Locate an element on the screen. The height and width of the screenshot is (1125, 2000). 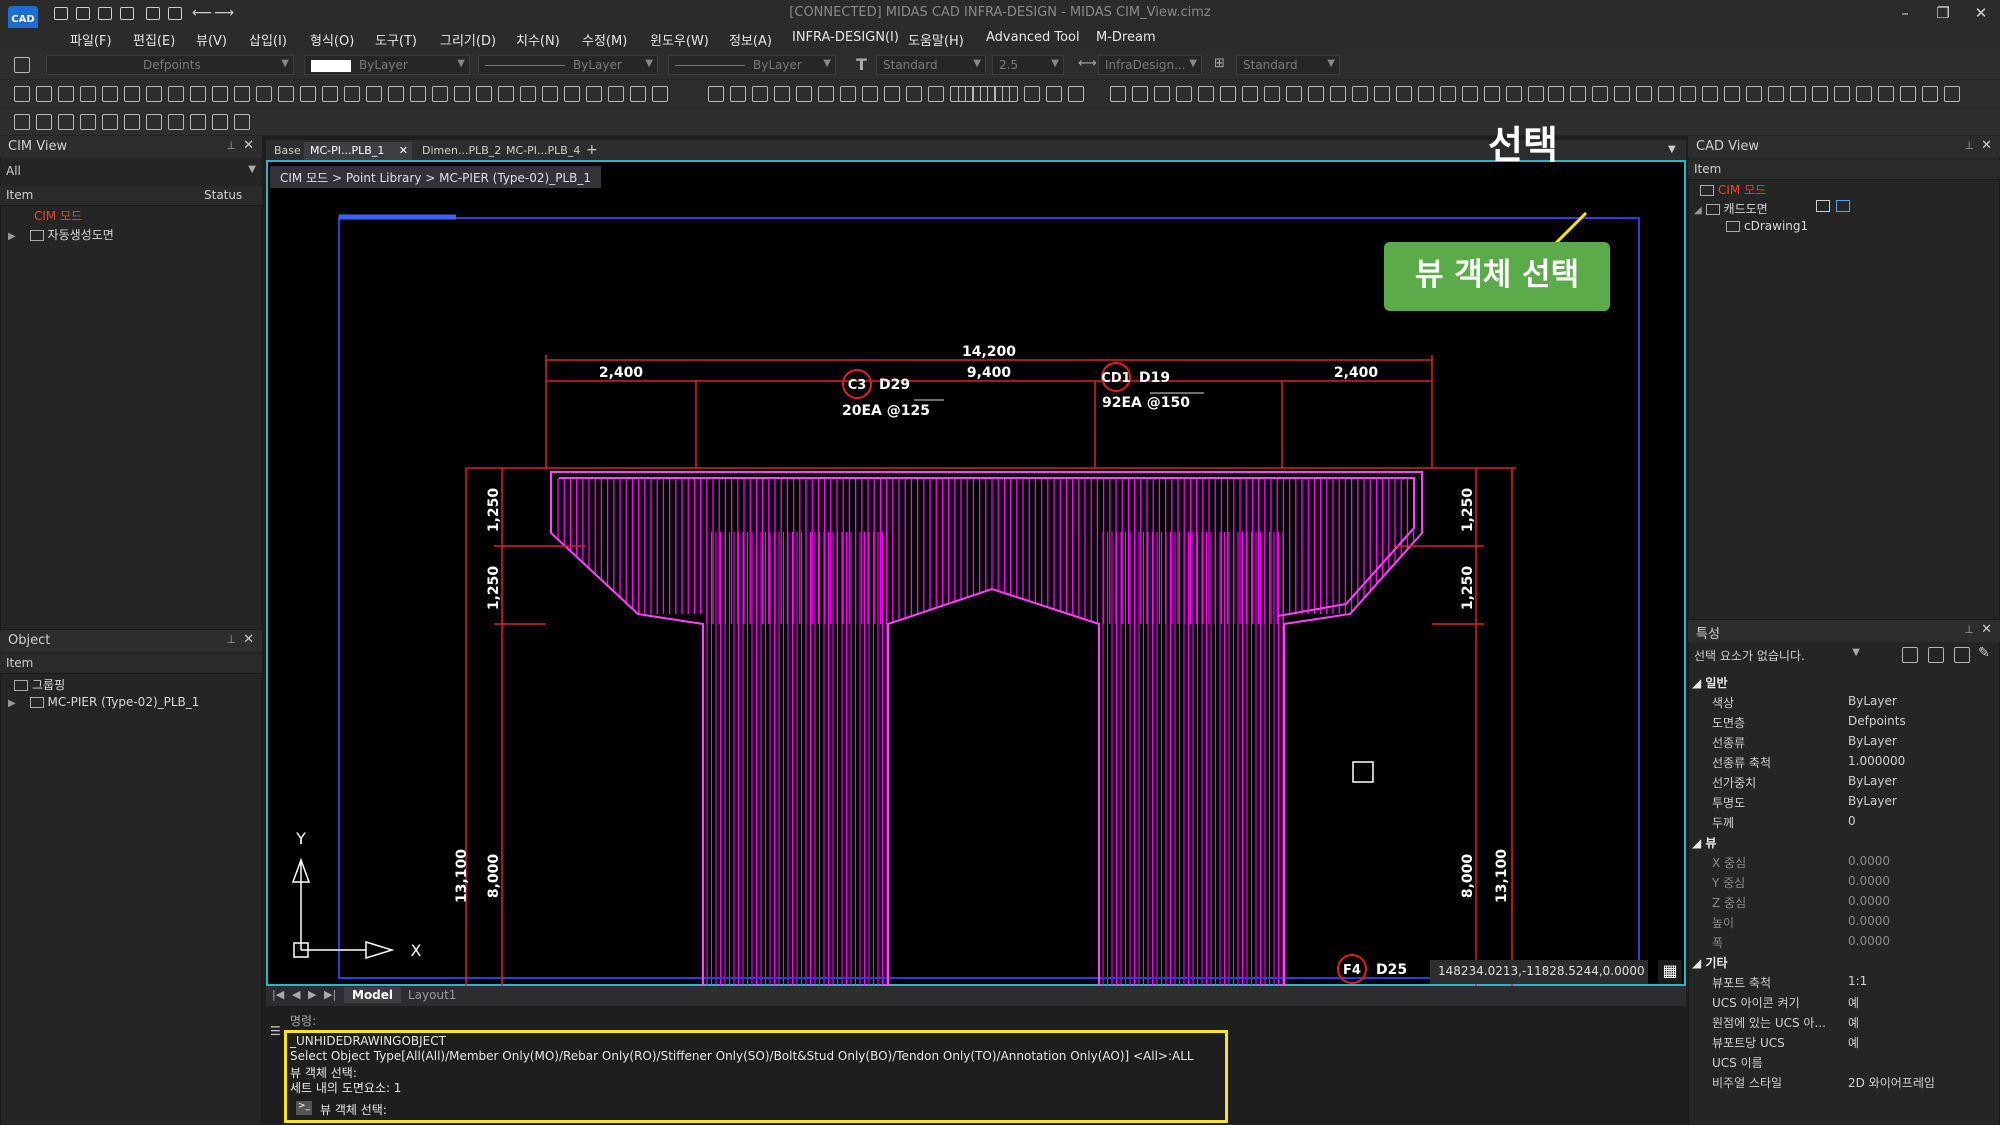
prop-group-misc: ◢ 기타 is located at coordinates (1710, 962).